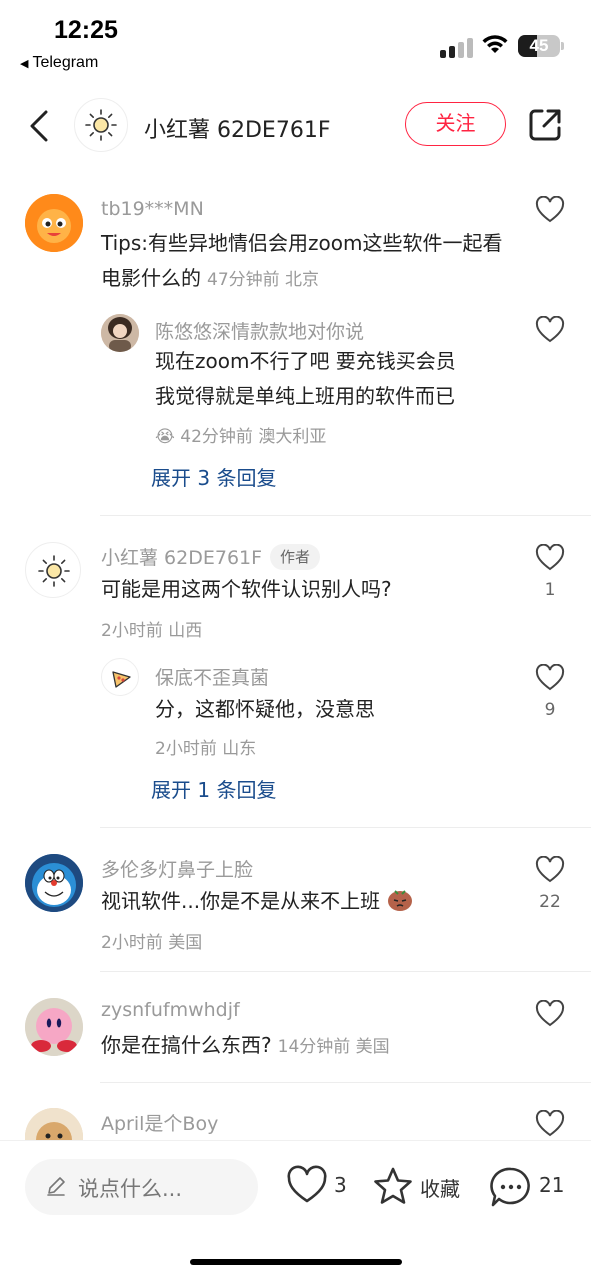  I want to click on author-badge: 作者, so click(295, 557).